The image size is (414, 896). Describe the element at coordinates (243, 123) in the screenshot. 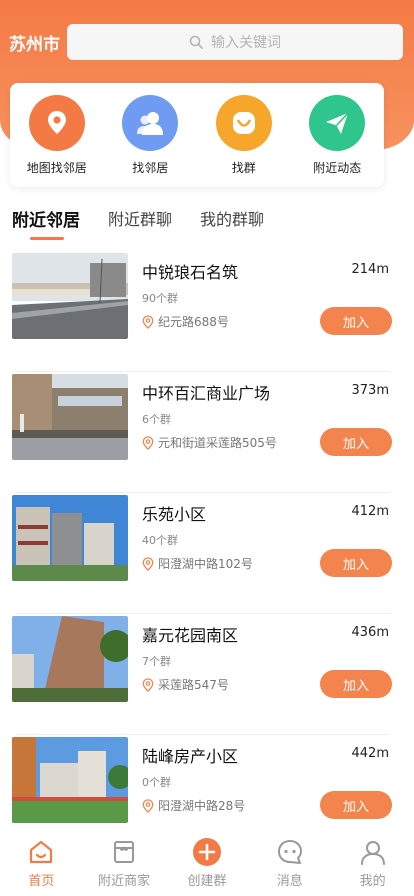

I see `smile-icon` at that location.